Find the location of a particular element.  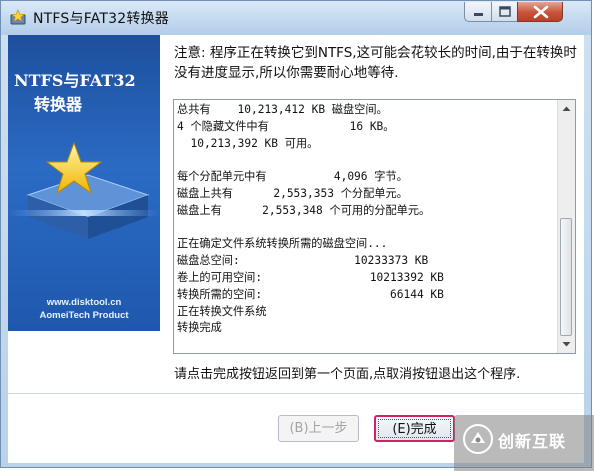

log-line: 磁盘上共有 2,553,353 个分配单元。 is located at coordinates (292, 193).